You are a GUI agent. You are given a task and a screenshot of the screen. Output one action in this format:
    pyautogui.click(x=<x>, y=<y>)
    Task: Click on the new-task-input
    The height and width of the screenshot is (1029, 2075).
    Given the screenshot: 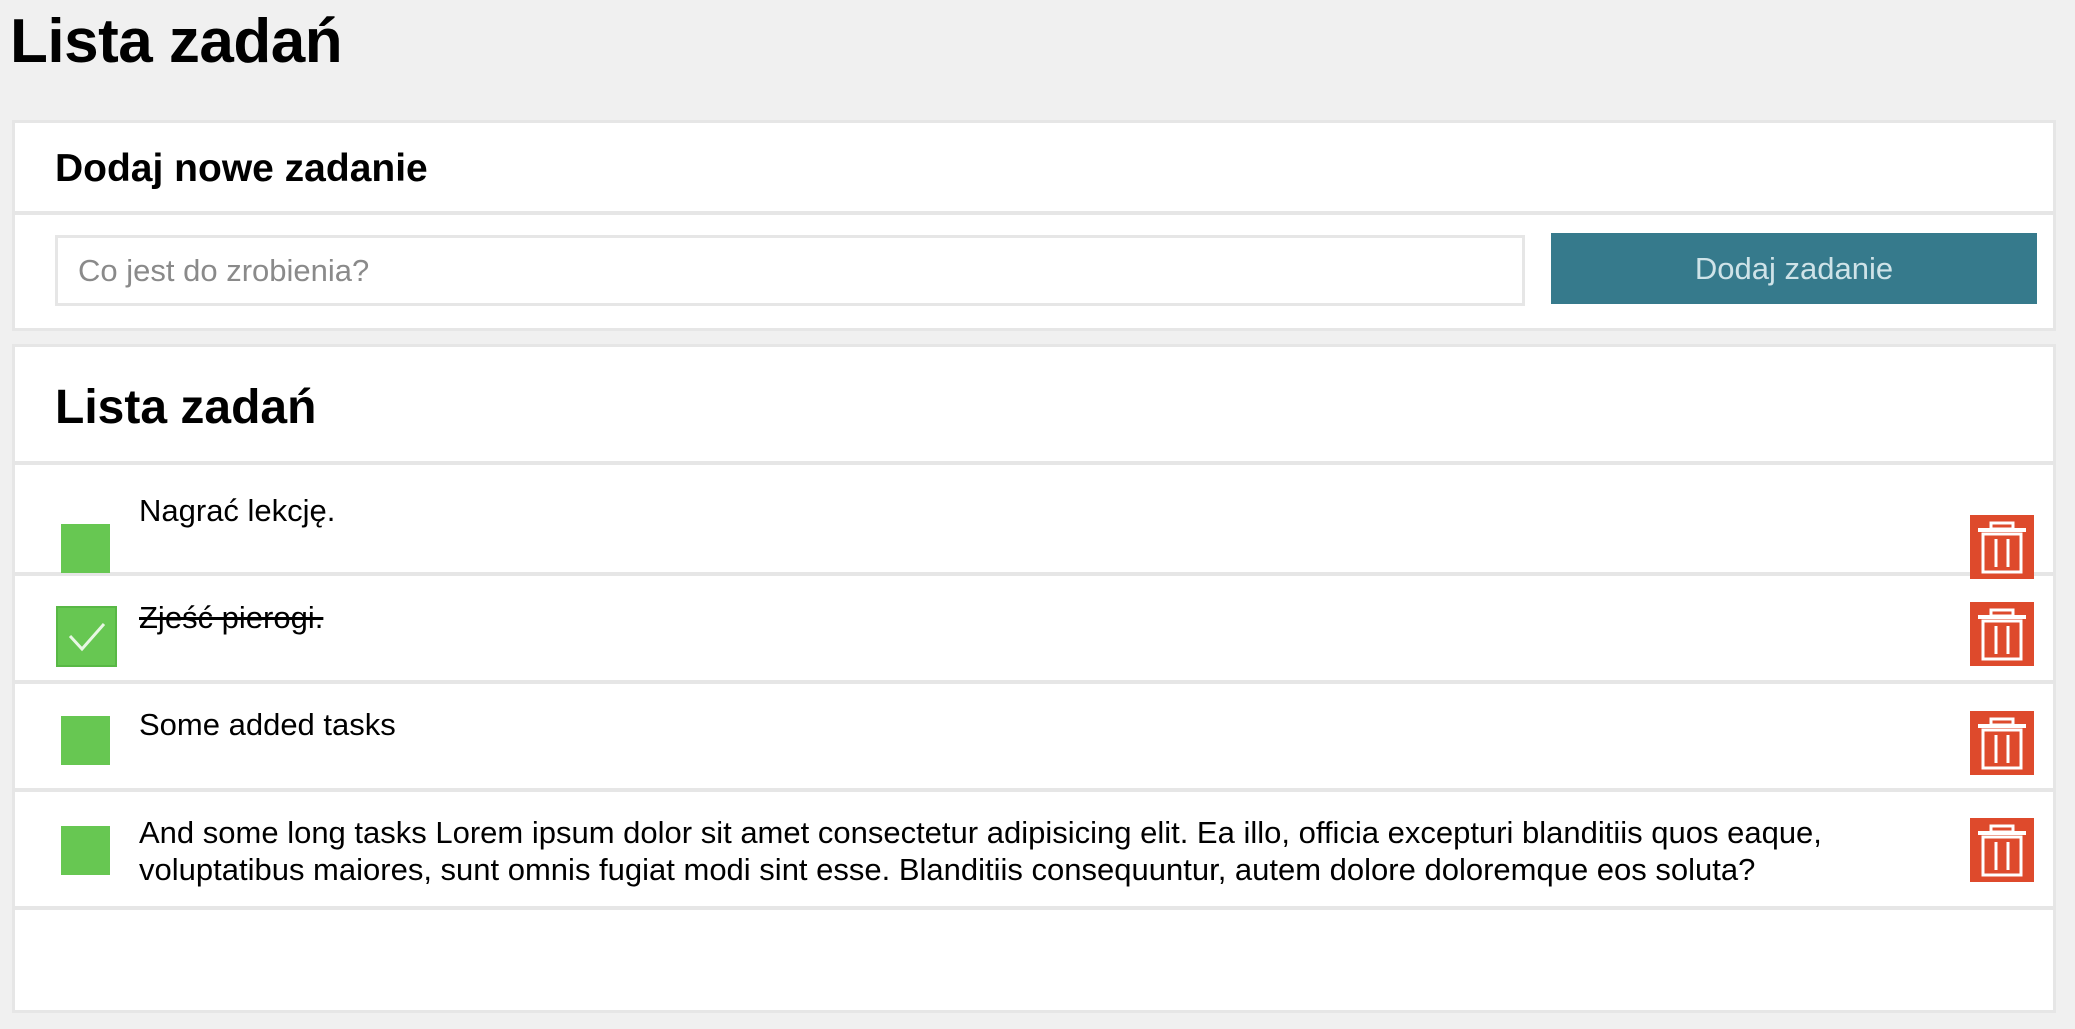 What is the action you would take?
    pyautogui.click(x=790, y=270)
    